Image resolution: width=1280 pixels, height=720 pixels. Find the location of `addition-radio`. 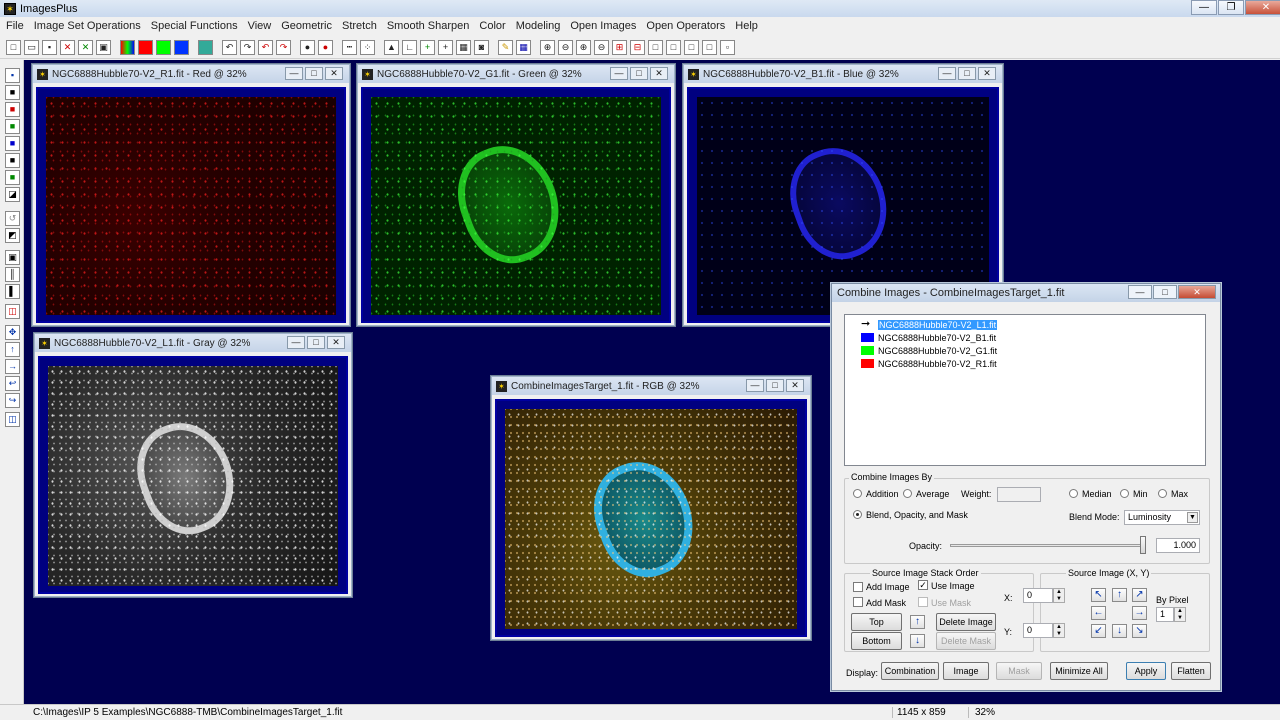

addition-radio is located at coordinates (857, 493).